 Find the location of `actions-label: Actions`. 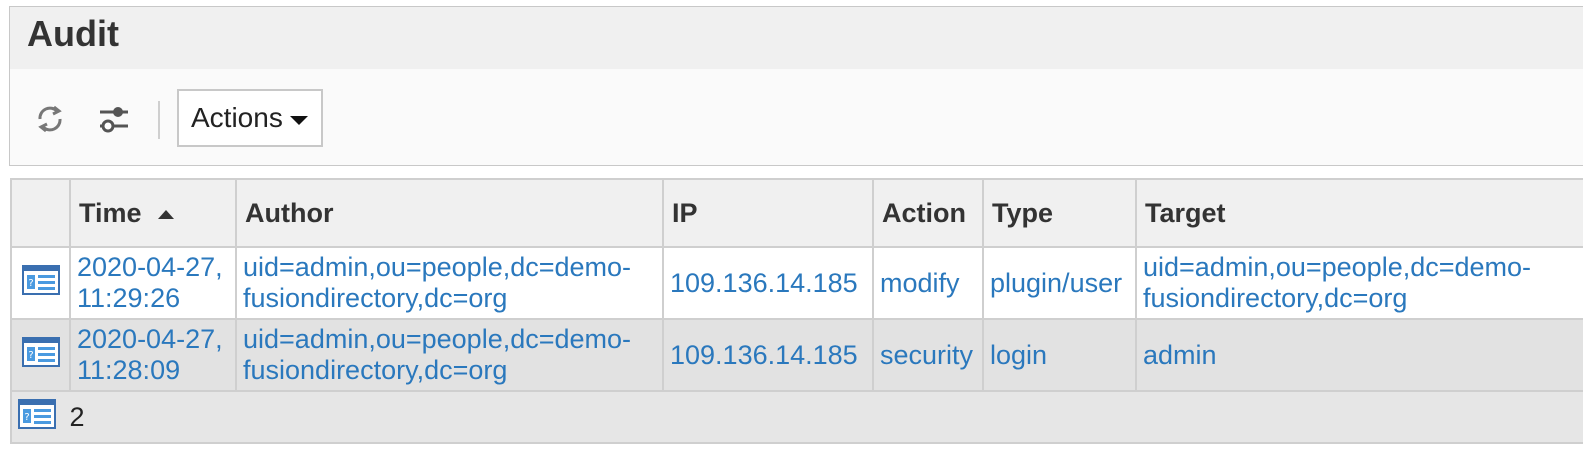

actions-label: Actions is located at coordinates (237, 117).